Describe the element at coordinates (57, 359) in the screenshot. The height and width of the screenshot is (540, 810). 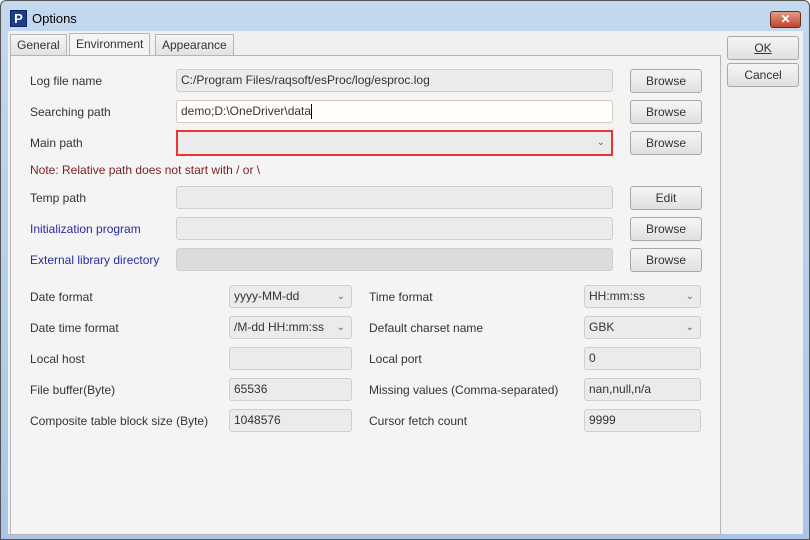
I see `local-host-label: Local host` at that location.